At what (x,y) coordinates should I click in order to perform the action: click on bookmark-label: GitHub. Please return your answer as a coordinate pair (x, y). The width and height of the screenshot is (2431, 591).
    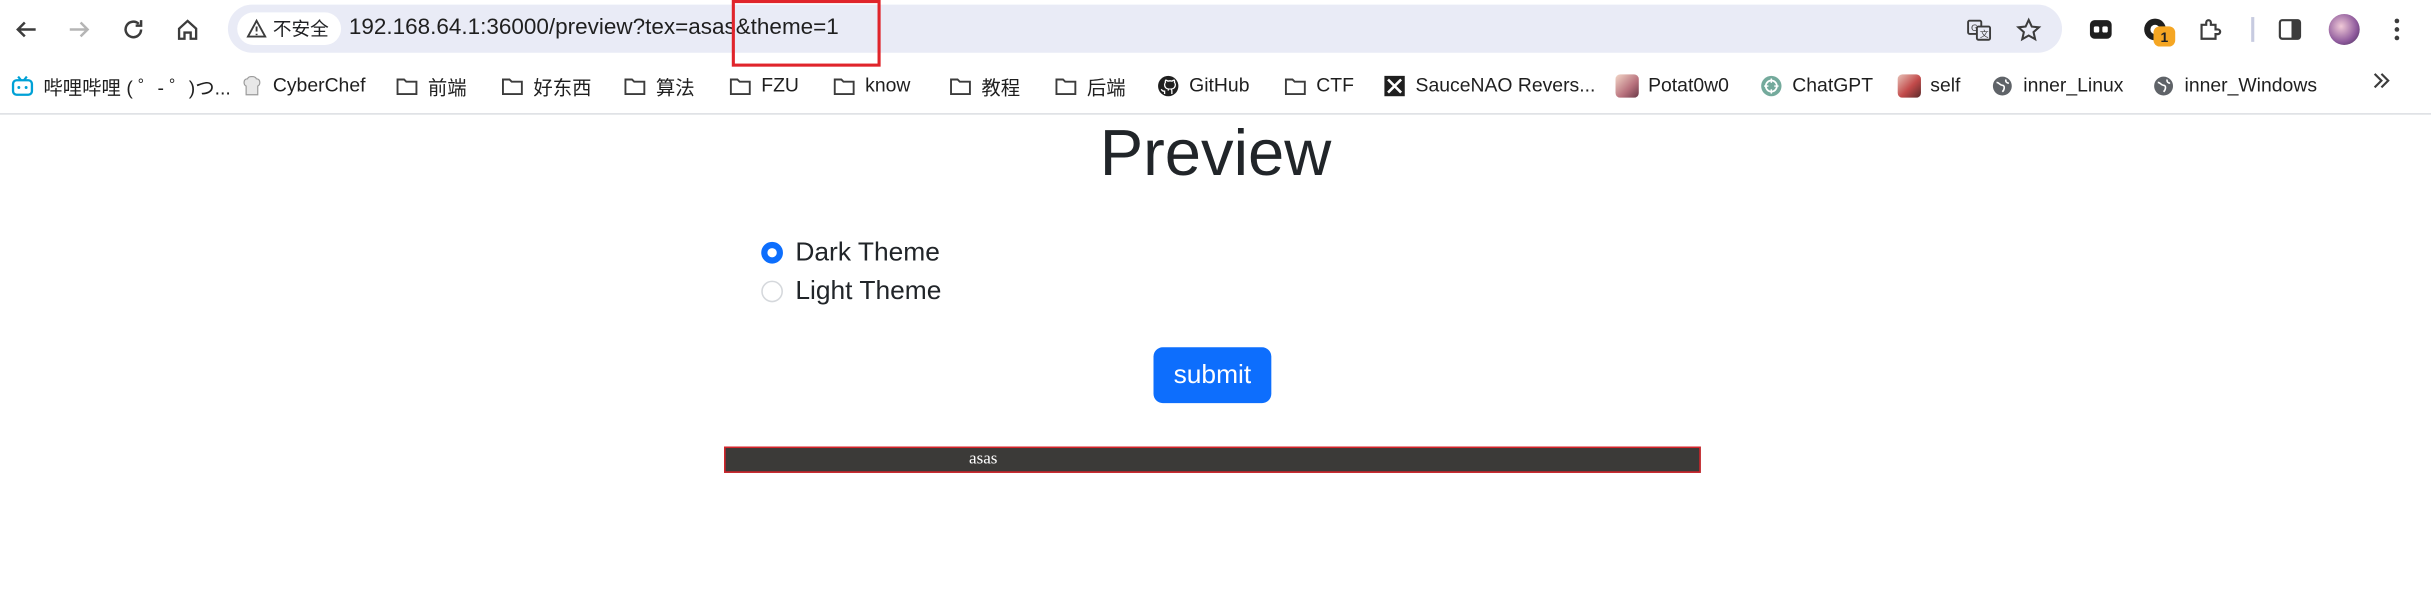
    Looking at the image, I should click on (1219, 85).